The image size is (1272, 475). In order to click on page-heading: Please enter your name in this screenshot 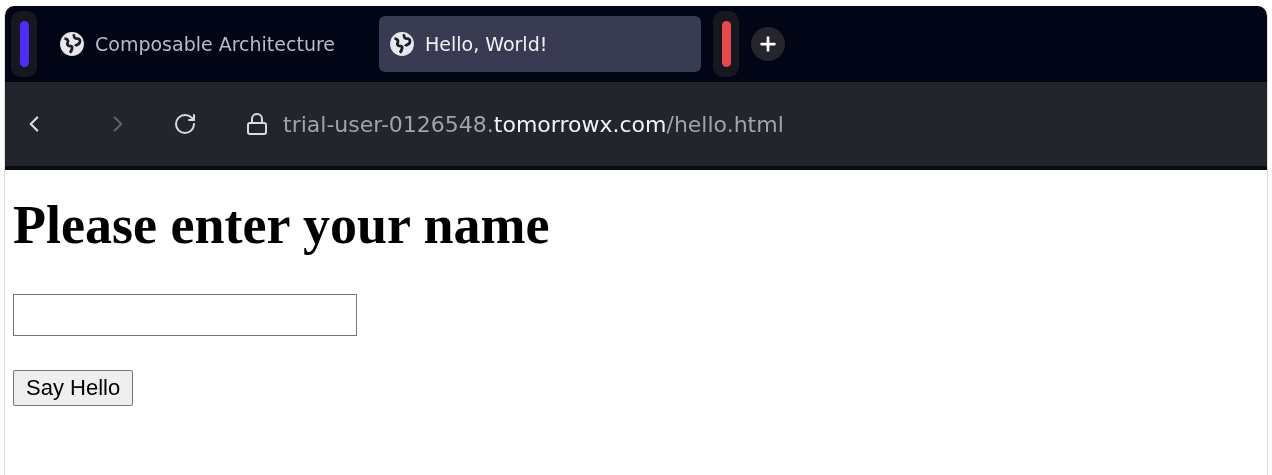, I will do `click(282, 225)`.